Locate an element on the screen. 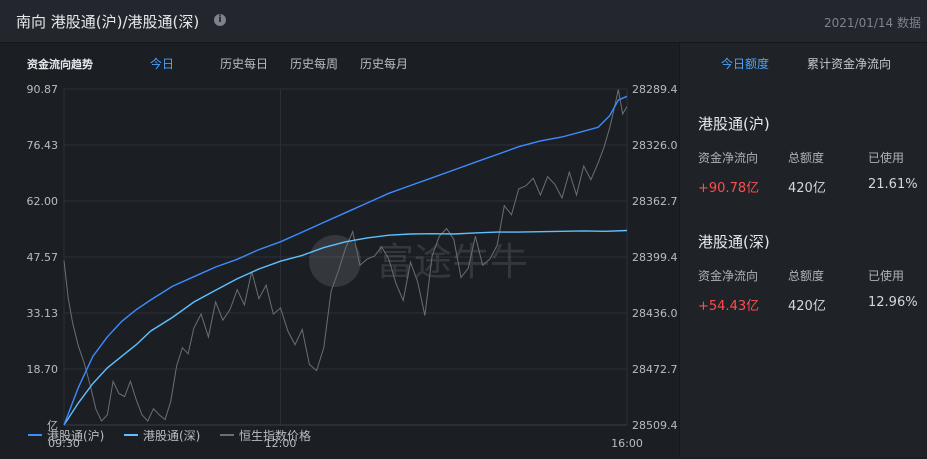 Image resolution: width=927 pixels, height=459 pixels. period-tabs: 资金流向趋势 今日 历史每日 历史每周 历史每月 is located at coordinates (339, 61).